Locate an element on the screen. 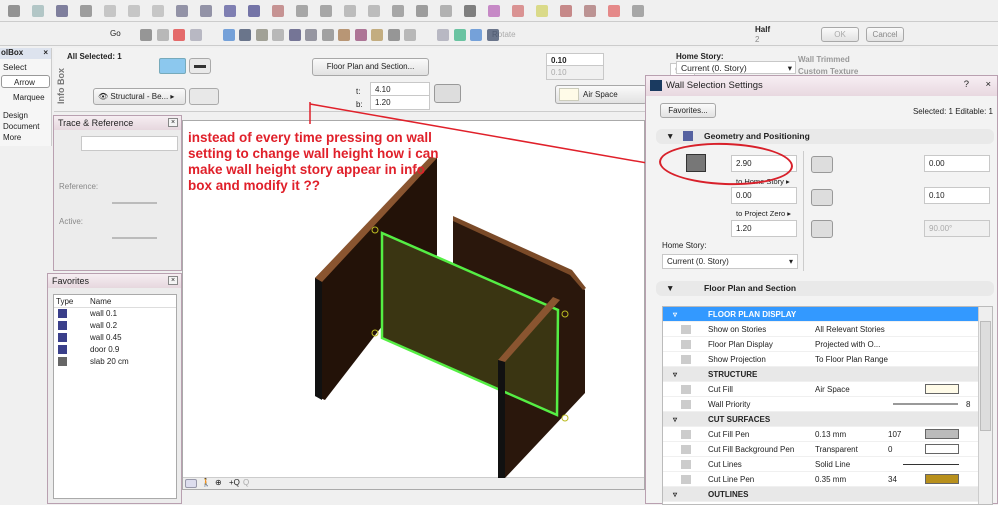 Image resolution: width=998 pixels, height=505 pixels. table-row: Cut Fill Pen 0.13 mm 107 is located at coordinates (820, 434).